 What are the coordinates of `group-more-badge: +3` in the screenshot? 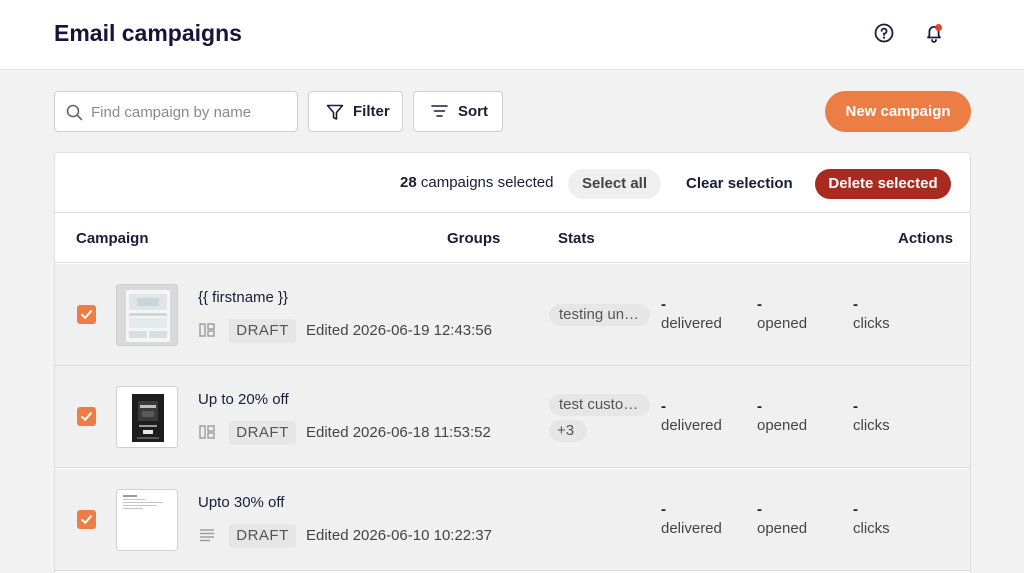 It's located at (568, 431).